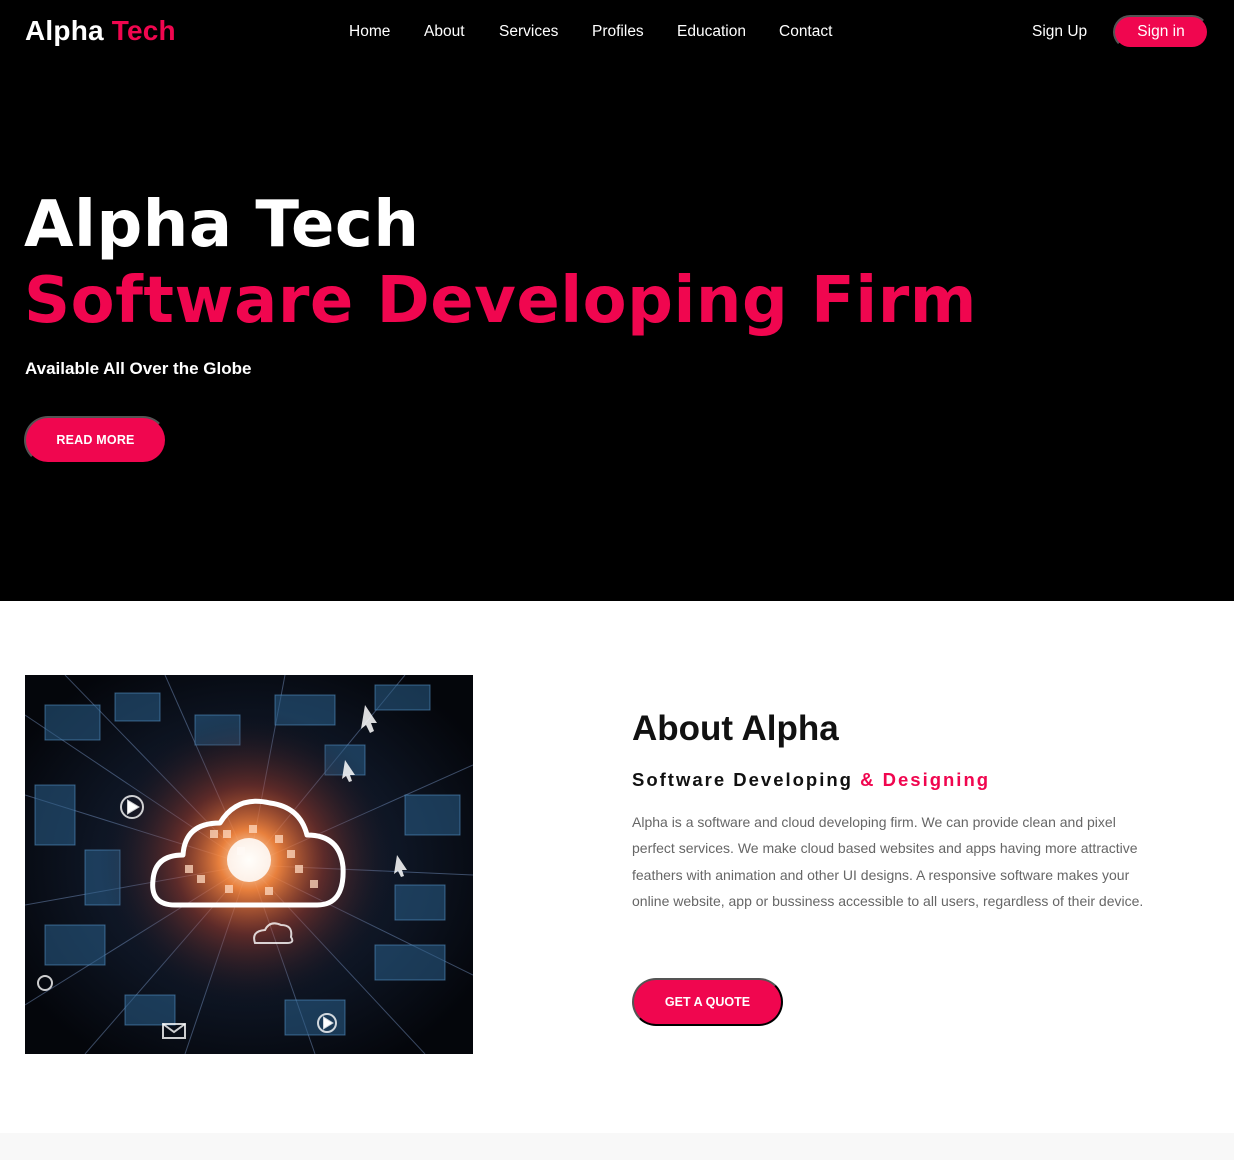  I want to click on nav-link-contact: Contact, so click(805, 32).